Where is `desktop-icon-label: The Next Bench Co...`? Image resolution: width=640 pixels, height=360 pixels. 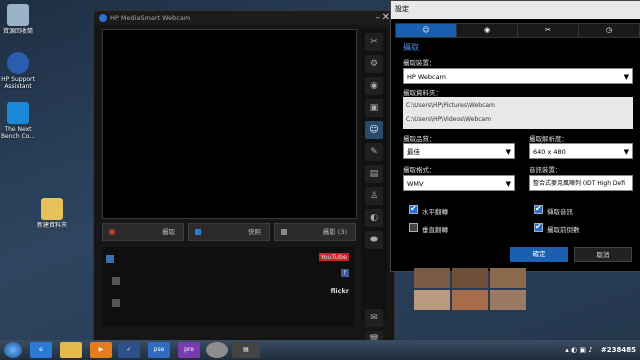 desktop-icon-label: The Next Bench Co... is located at coordinates (18, 133).